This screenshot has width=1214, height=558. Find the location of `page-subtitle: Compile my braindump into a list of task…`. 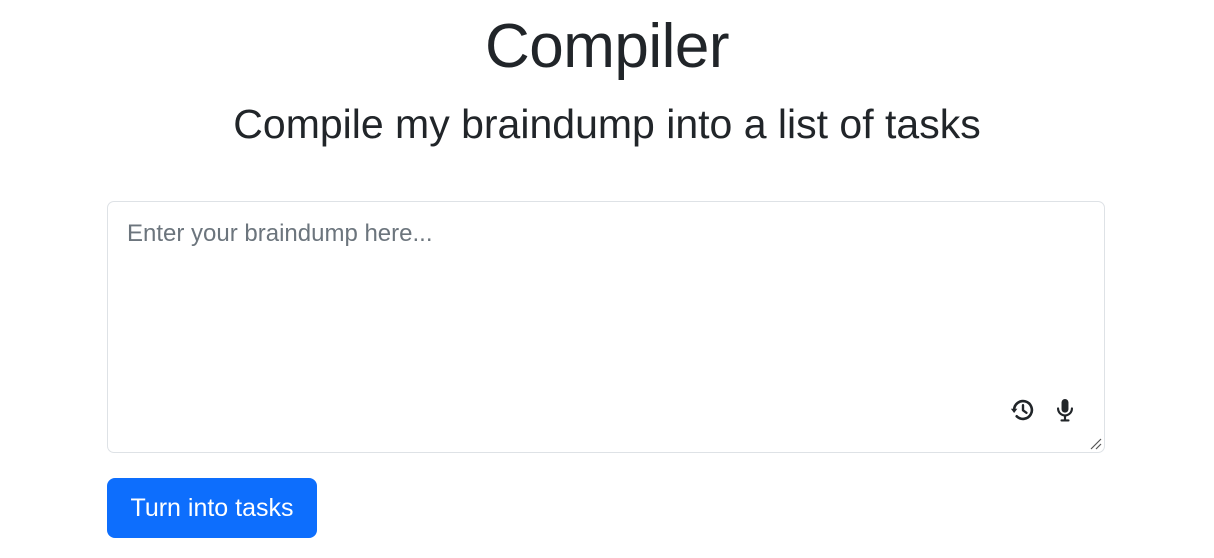

page-subtitle: Compile my braindump into a list of task… is located at coordinates (607, 124).